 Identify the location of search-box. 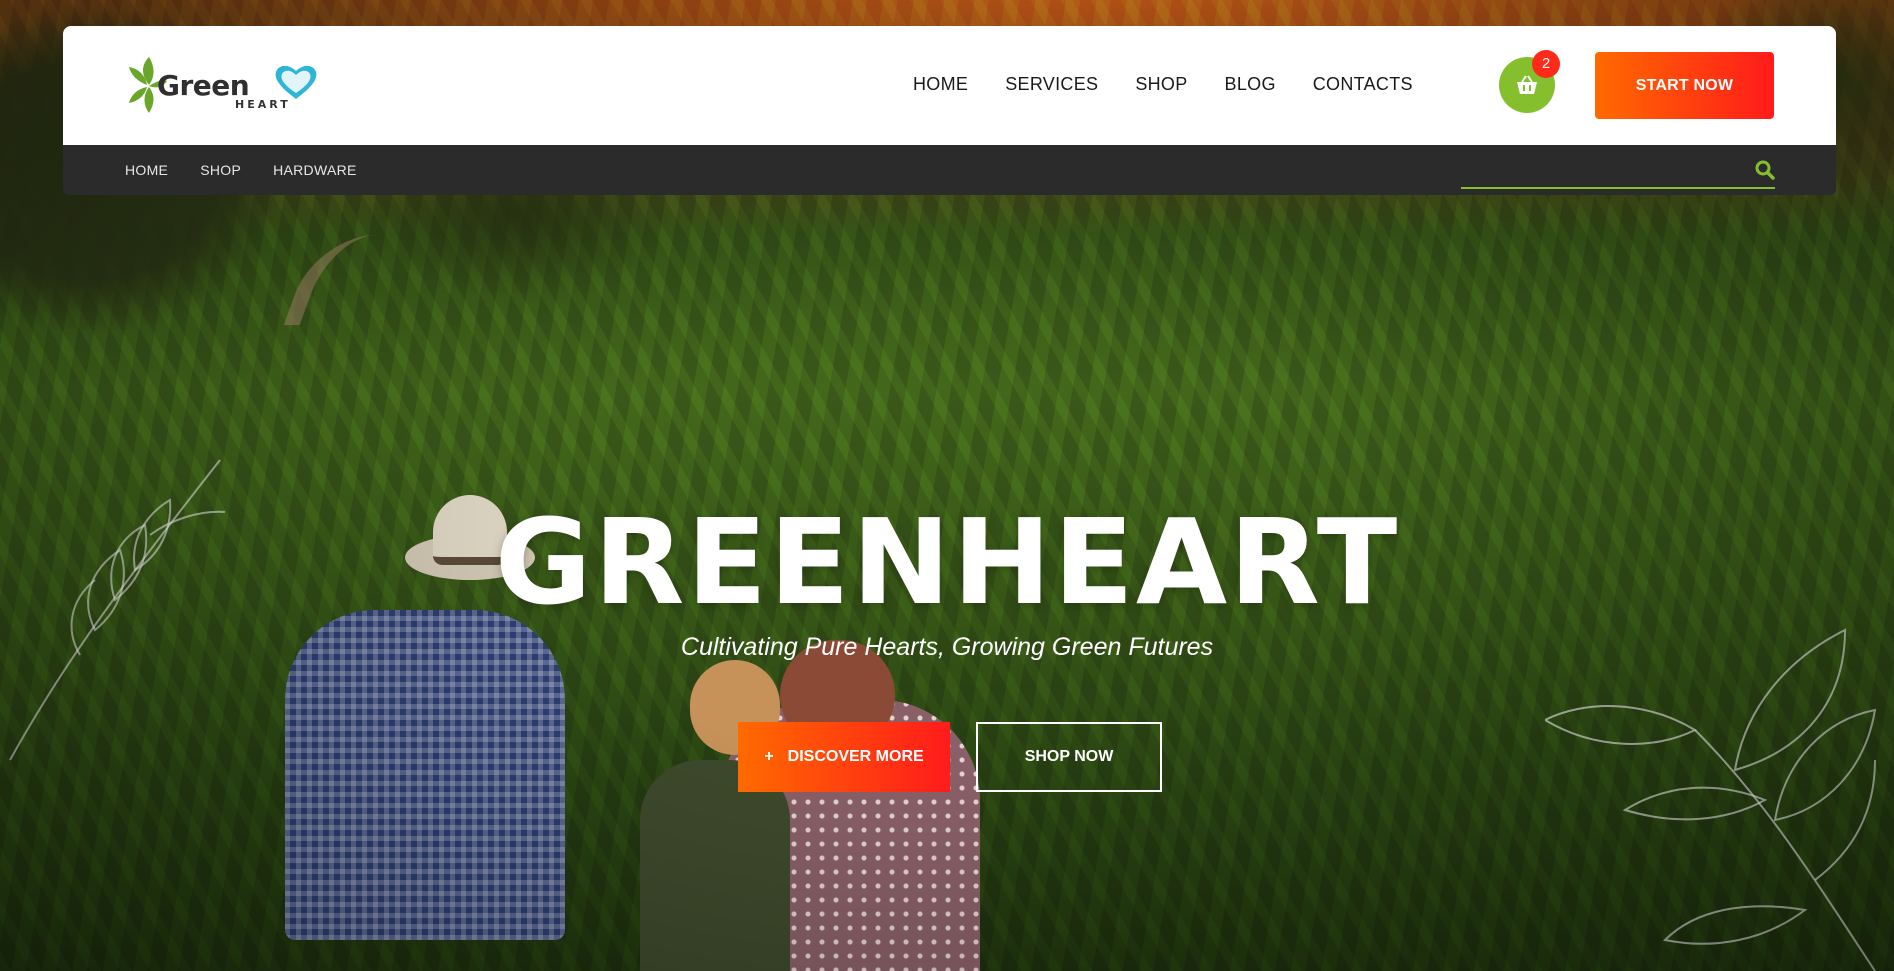
(1618, 171).